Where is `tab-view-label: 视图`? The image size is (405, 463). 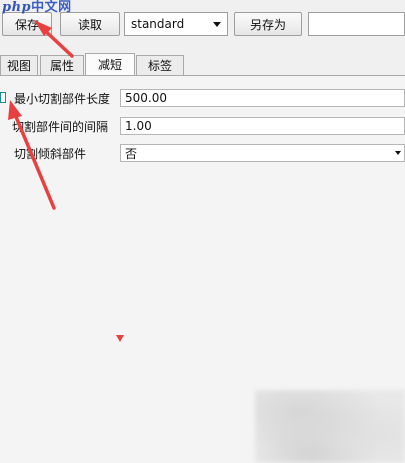 tab-view-label: 视图 is located at coordinates (18, 66).